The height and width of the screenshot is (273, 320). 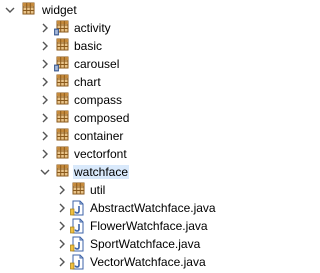 I want to click on tree-node-sportwatchface-java: SportWatchface.java, so click(x=134, y=244).